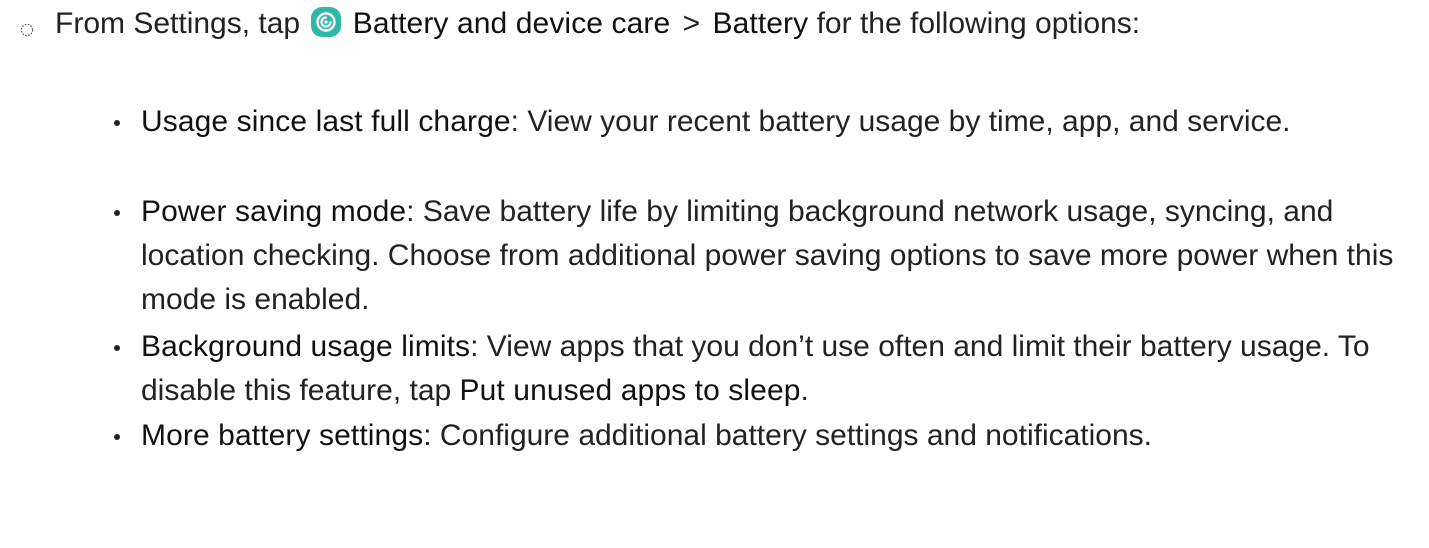 This screenshot has width=1429, height=548. I want to click on option-end: ., so click(804, 390).